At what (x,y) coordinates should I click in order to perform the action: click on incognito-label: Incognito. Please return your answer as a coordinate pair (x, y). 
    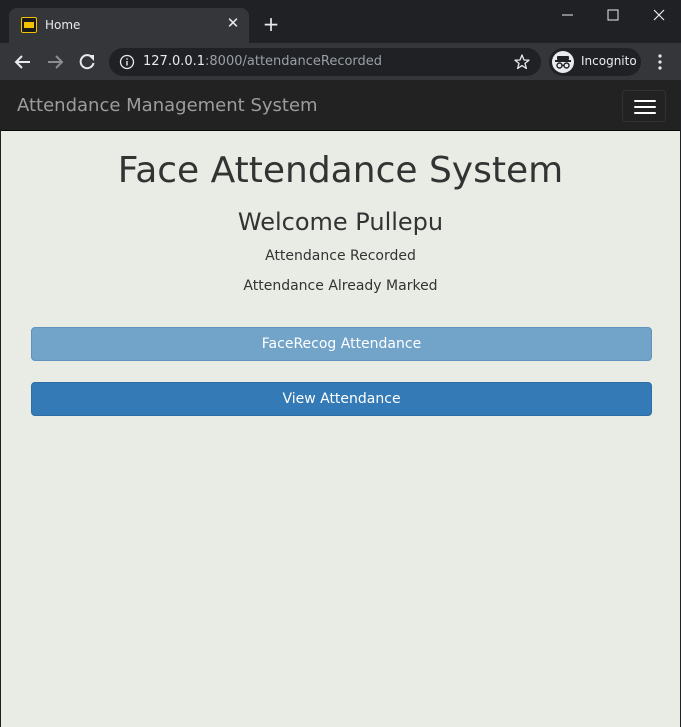
    Looking at the image, I should click on (609, 61).